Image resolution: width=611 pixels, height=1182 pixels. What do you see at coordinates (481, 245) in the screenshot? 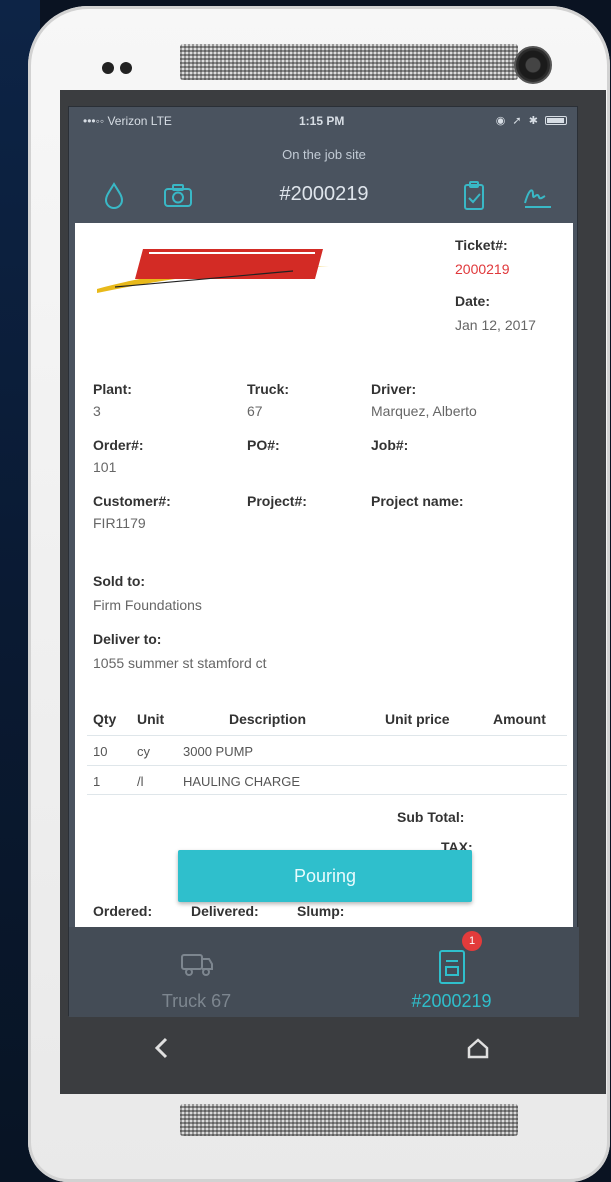
I see `ticket-number-label: Ticket#:` at bounding box center [481, 245].